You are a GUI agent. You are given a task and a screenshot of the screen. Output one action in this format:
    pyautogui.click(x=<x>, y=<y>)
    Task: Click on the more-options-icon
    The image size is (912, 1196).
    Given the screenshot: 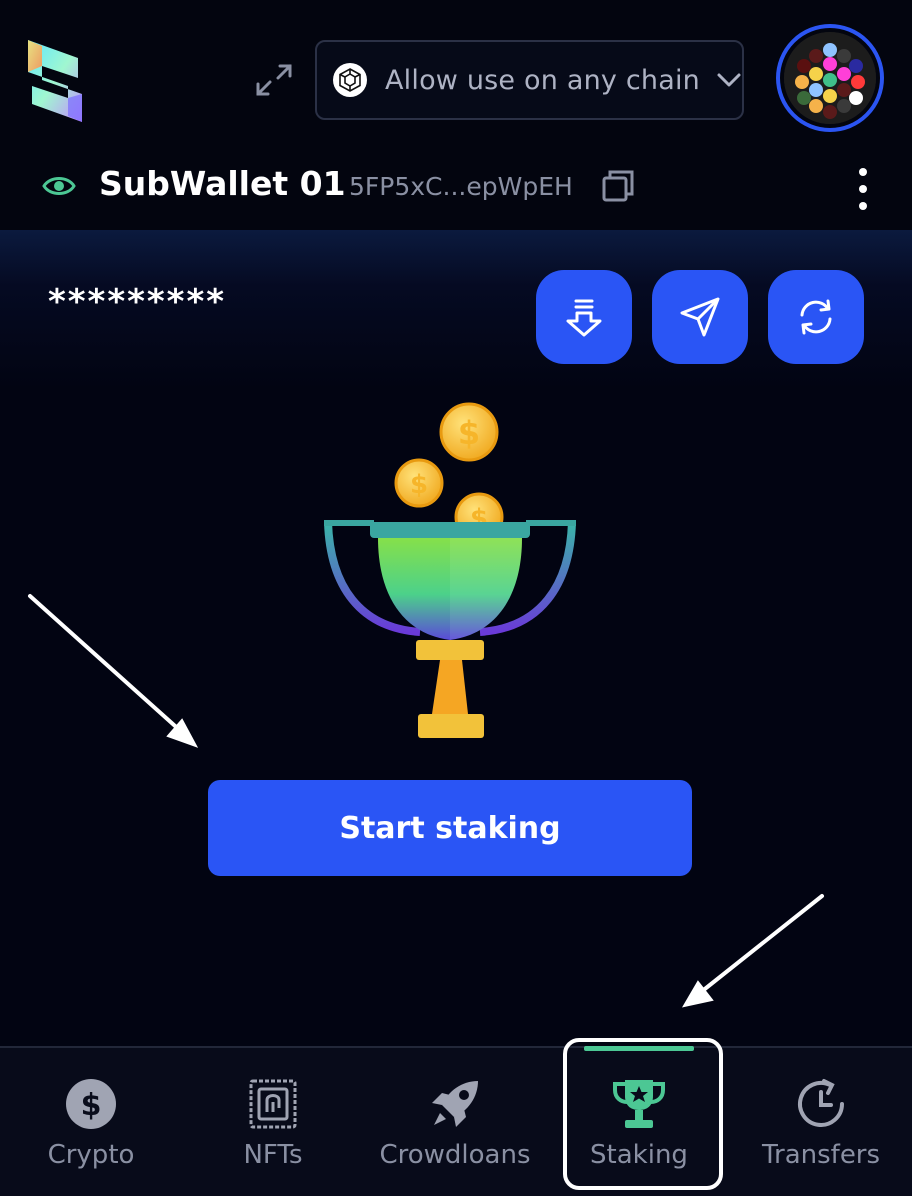 What is the action you would take?
    pyautogui.click(x=863, y=189)
    